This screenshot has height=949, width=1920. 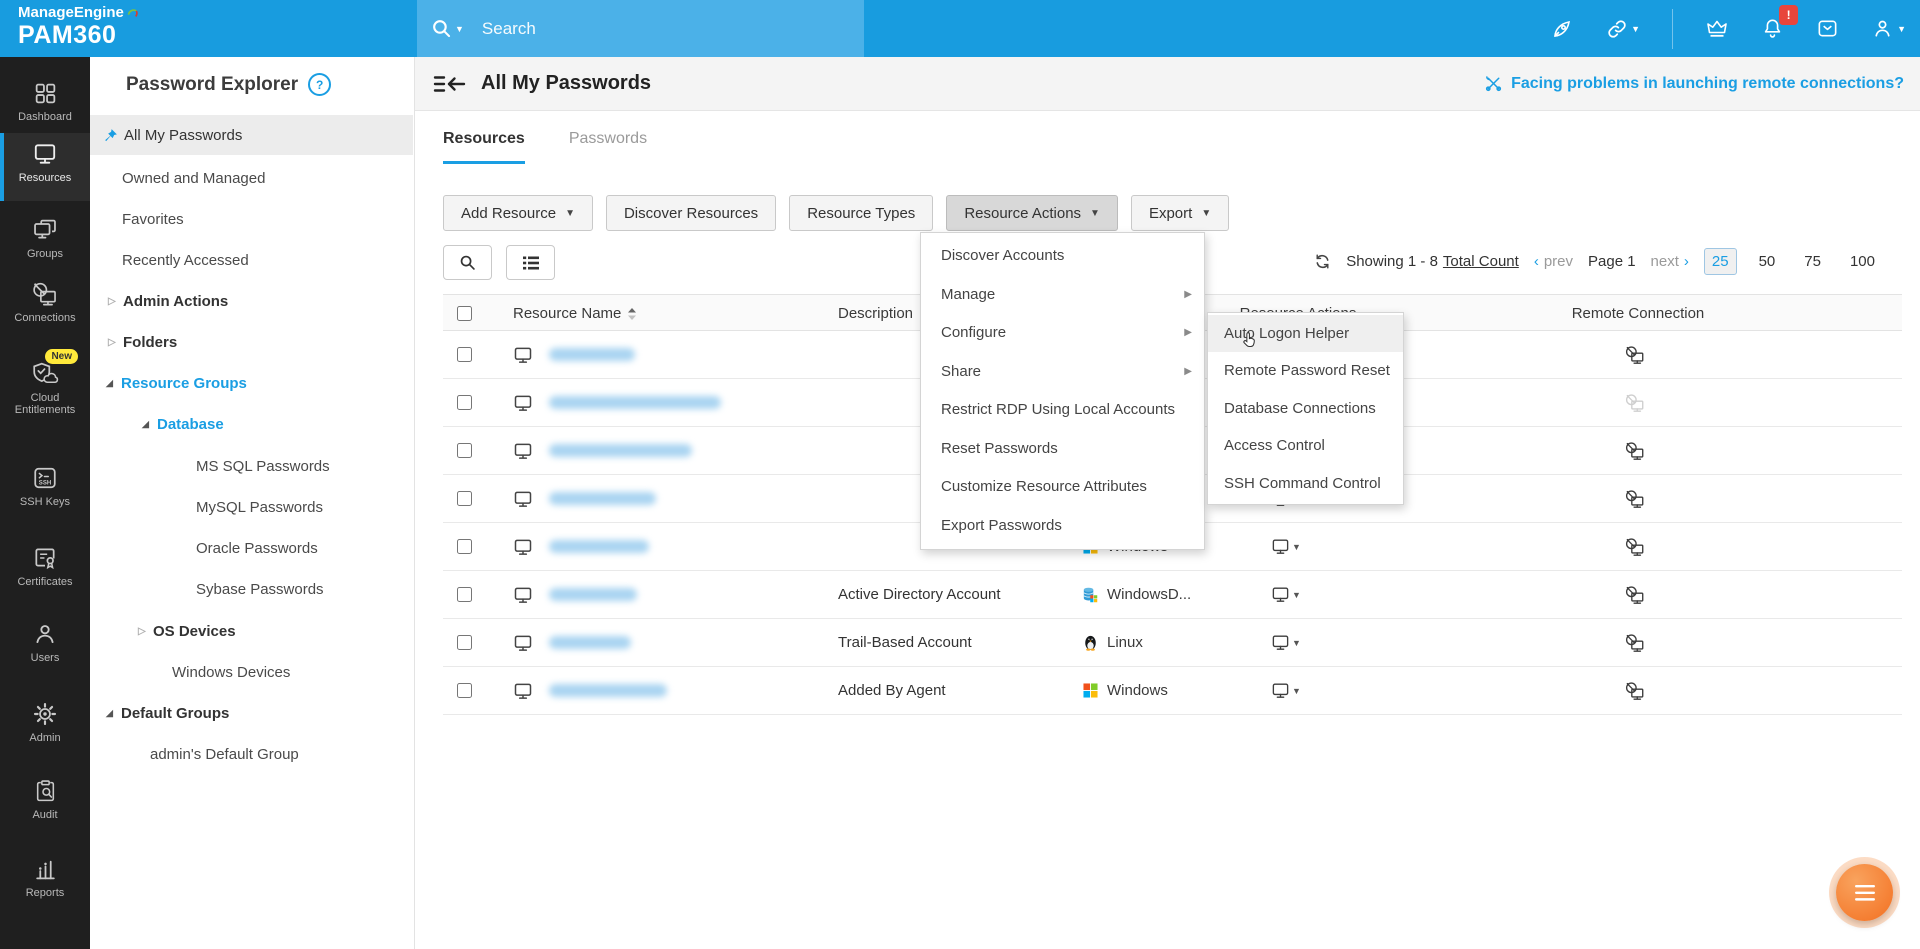 I want to click on sidebar-item-ssh-keys: SSH SSH Keys, so click(x=45, y=492).